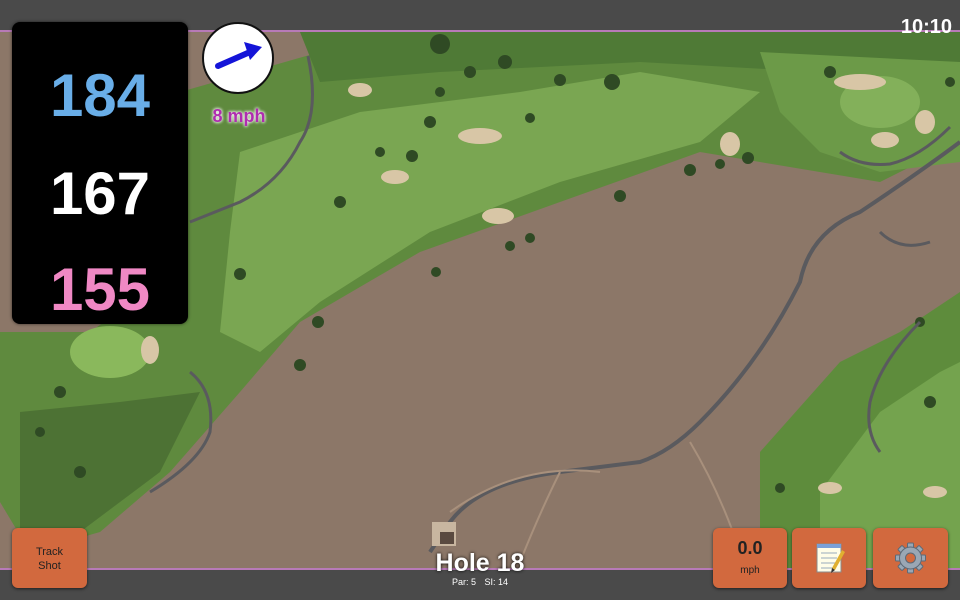 Image resolution: width=960 pixels, height=600 pixels. Describe the element at coordinates (926, 27) in the screenshot. I see `status-time: 10:10` at that location.